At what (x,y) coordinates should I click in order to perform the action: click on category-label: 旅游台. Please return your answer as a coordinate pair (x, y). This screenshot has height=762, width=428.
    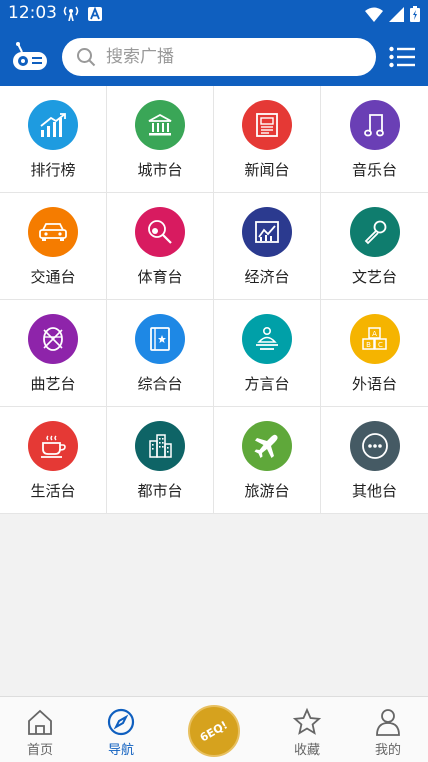
    Looking at the image, I should click on (267, 491).